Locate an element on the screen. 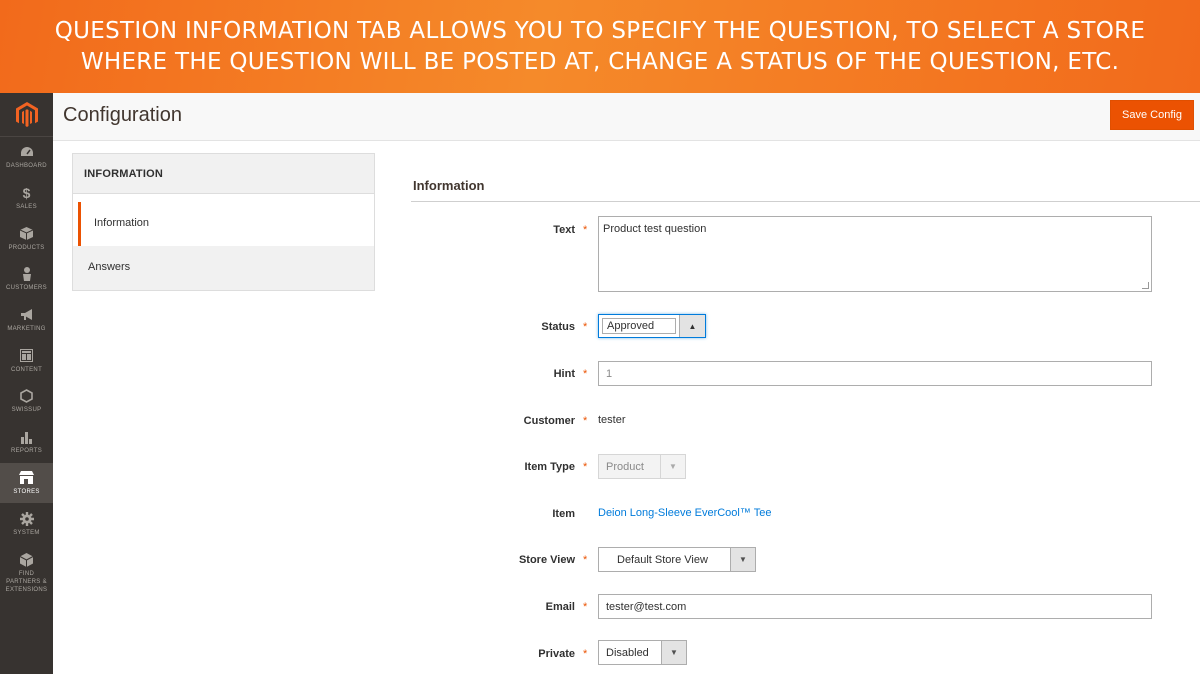  tabs-list: Information Answers is located at coordinates (223, 242).